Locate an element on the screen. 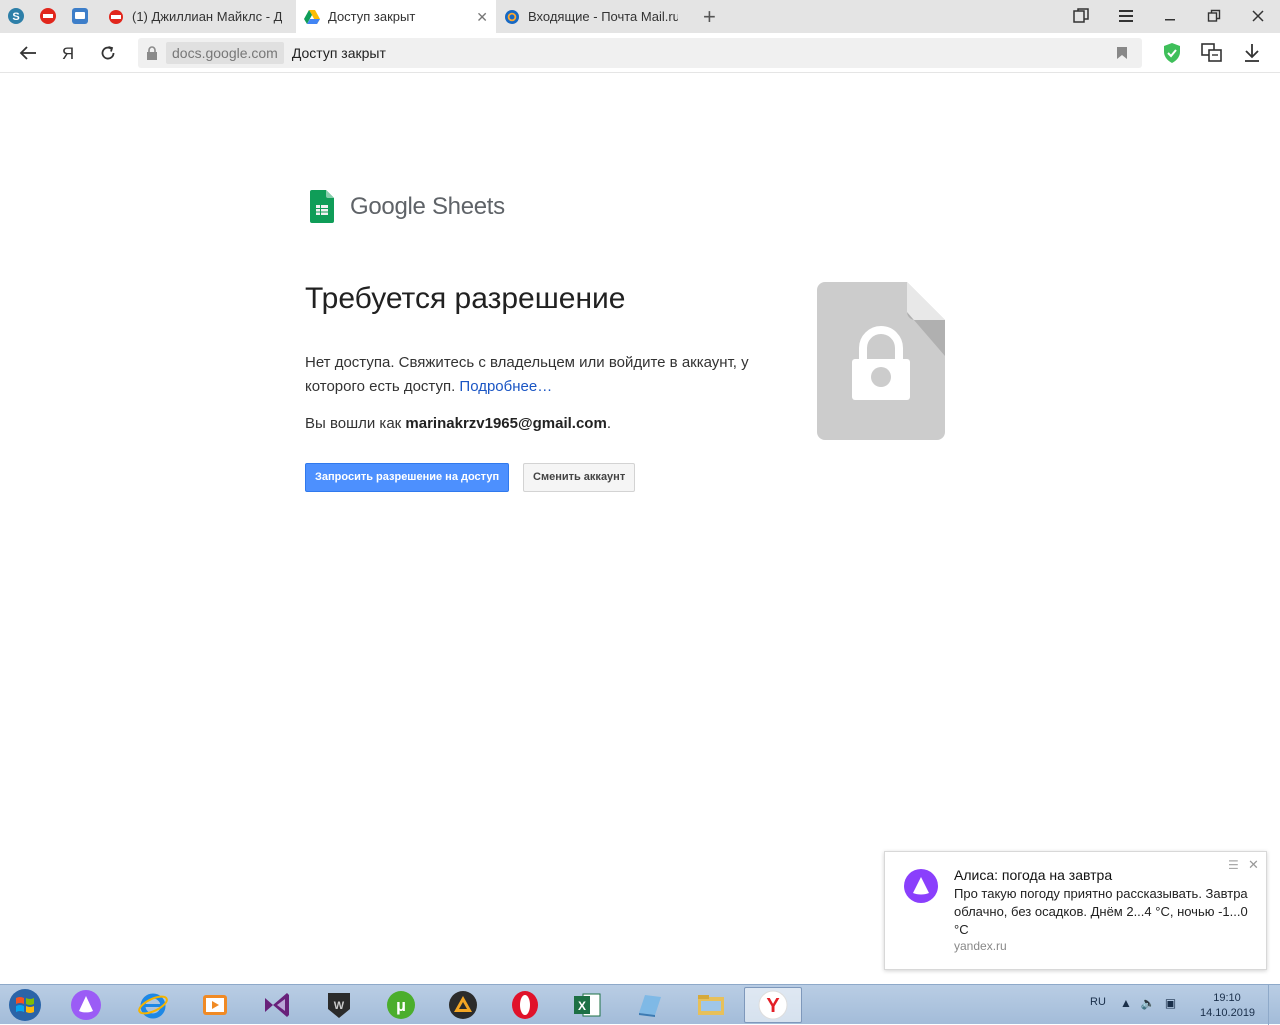 Image resolution: width=1280 pixels, height=1025 pixels. downloads-button is located at coordinates (1252, 53).